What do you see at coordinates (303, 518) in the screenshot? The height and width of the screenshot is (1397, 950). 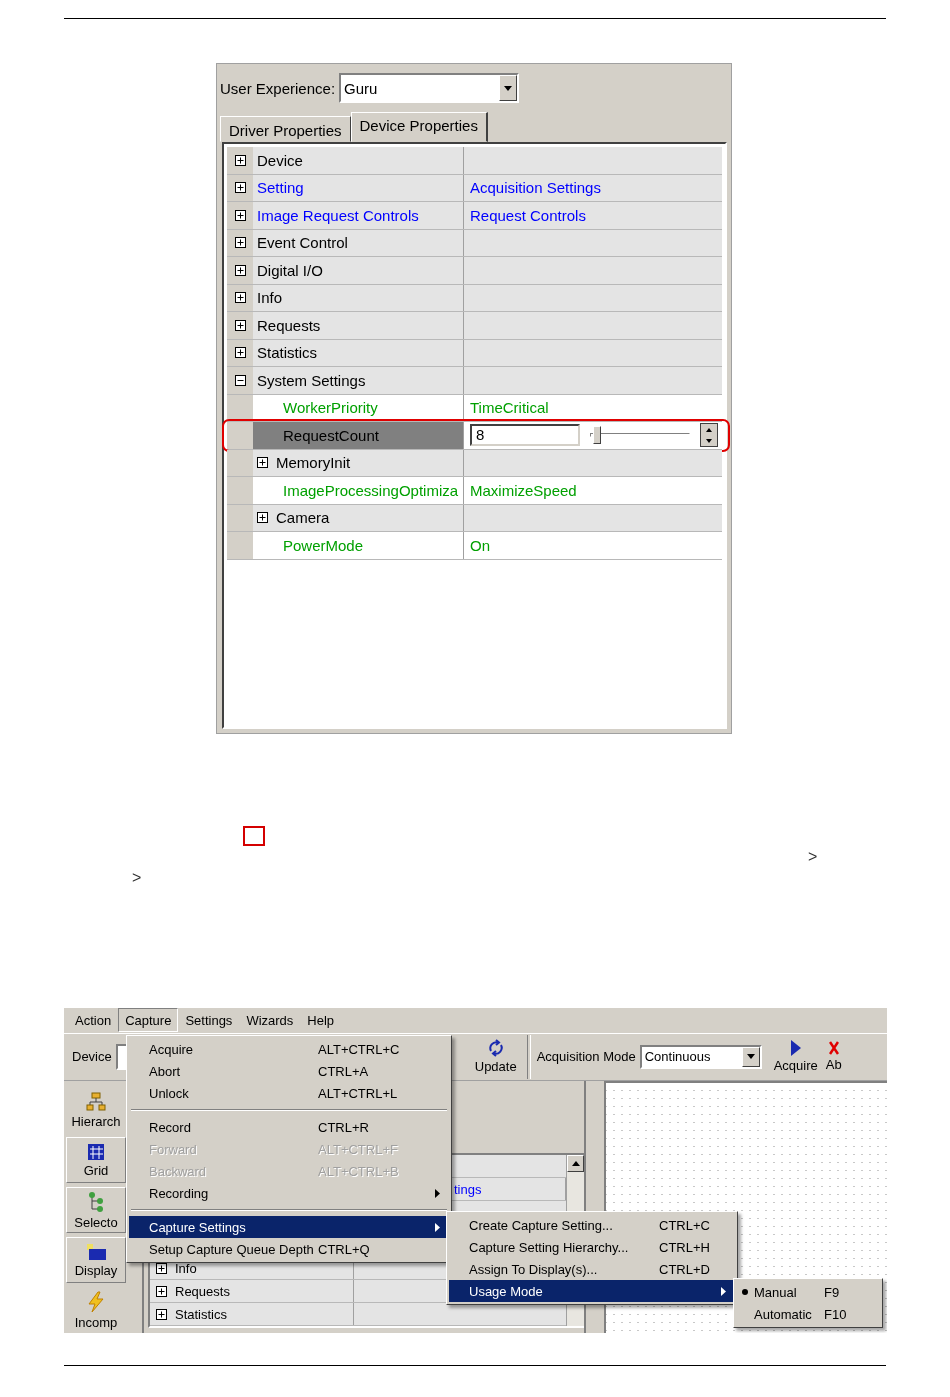 I see `property-name: Camera` at bounding box center [303, 518].